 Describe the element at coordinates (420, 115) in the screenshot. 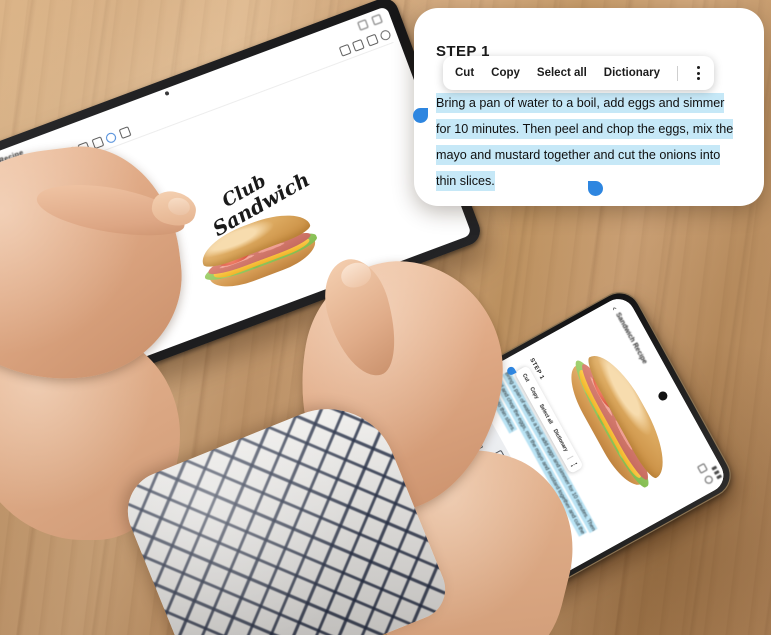

I see `selection-start-handle` at that location.